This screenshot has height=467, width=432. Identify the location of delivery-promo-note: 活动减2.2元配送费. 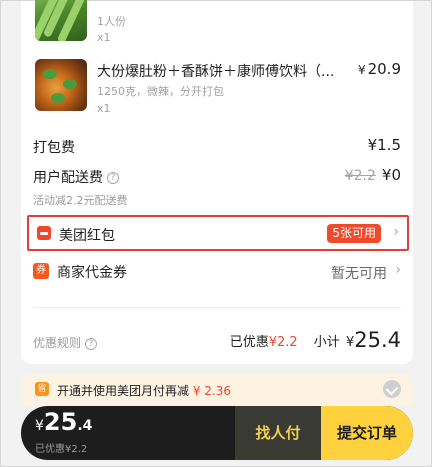
(80, 200).